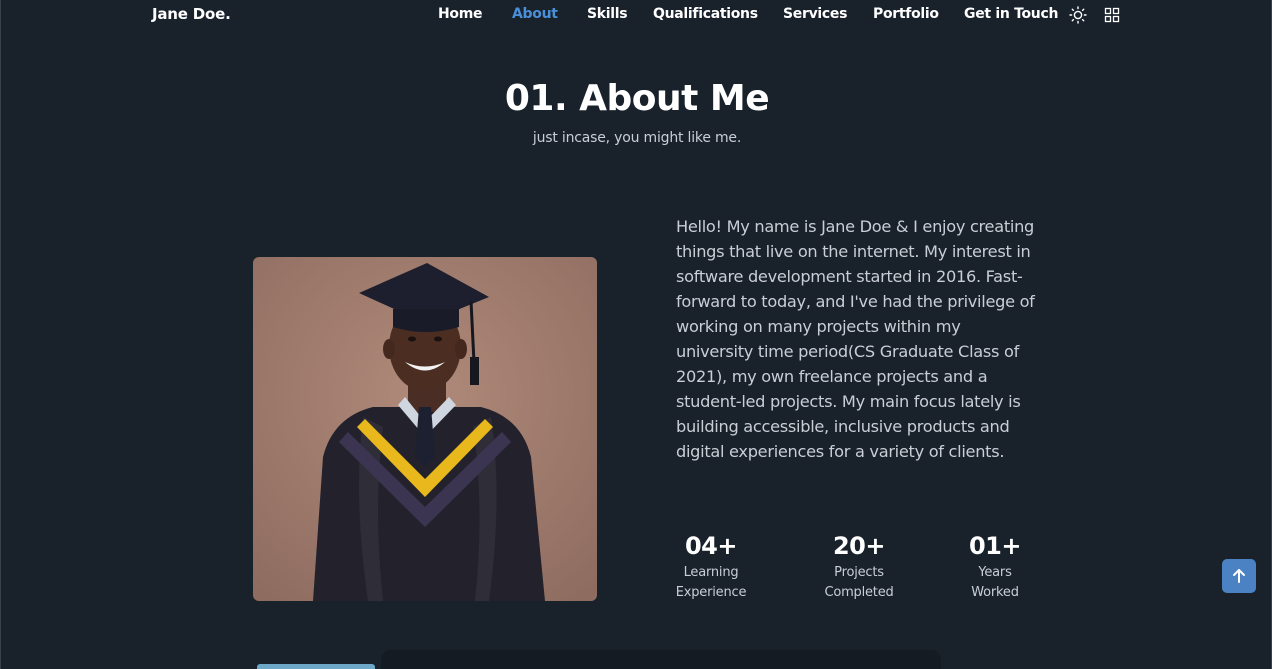  What do you see at coordinates (815, 14) in the screenshot?
I see `nav-item-services: Services` at bounding box center [815, 14].